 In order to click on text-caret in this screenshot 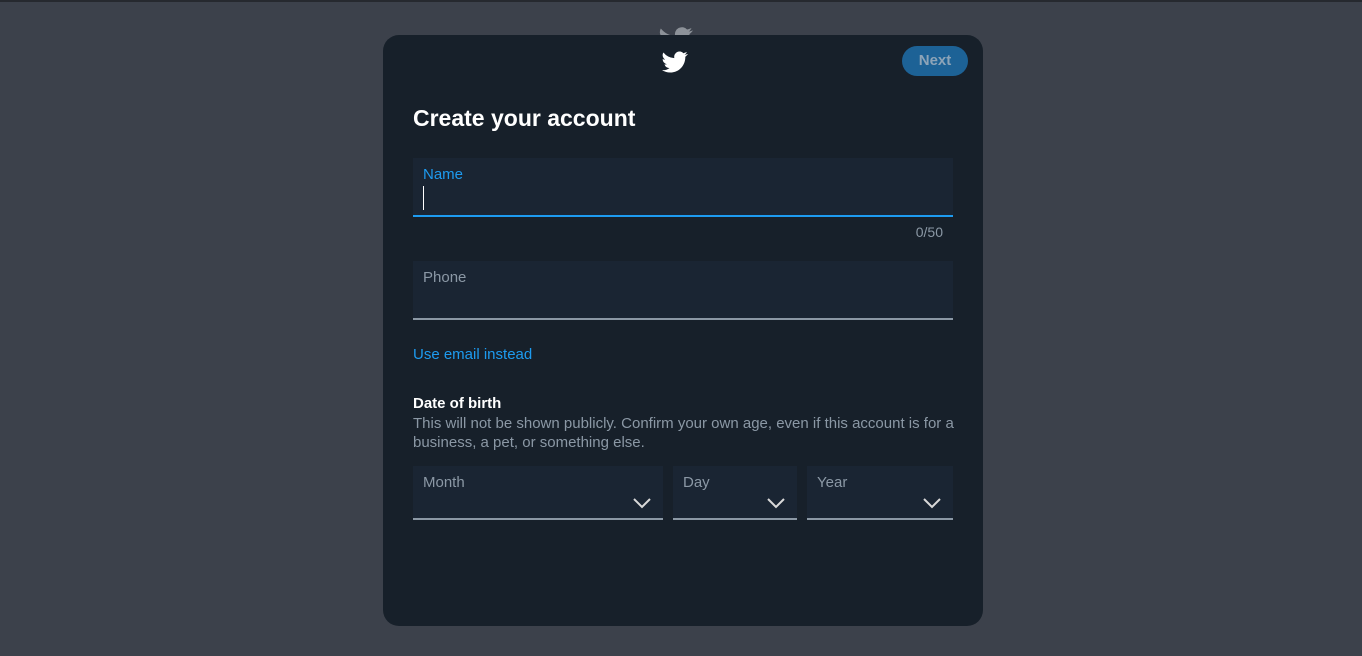, I will do `click(423, 198)`.